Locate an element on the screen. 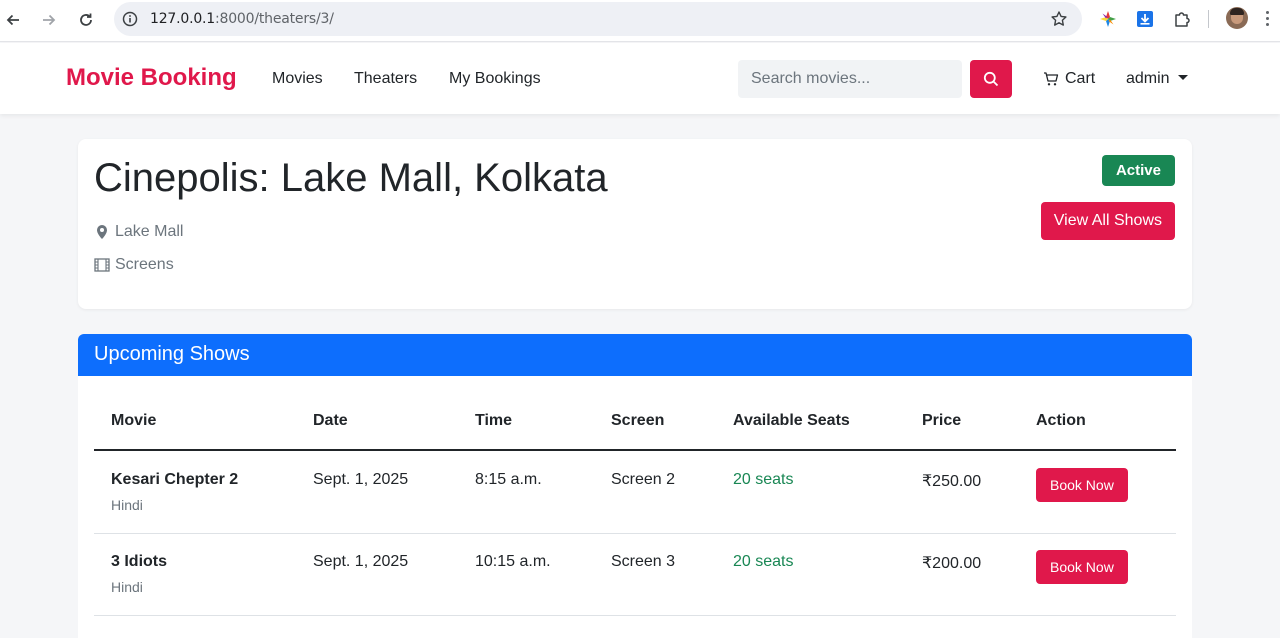 The image size is (1280, 638). screens-label: Screens is located at coordinates (144, 264).